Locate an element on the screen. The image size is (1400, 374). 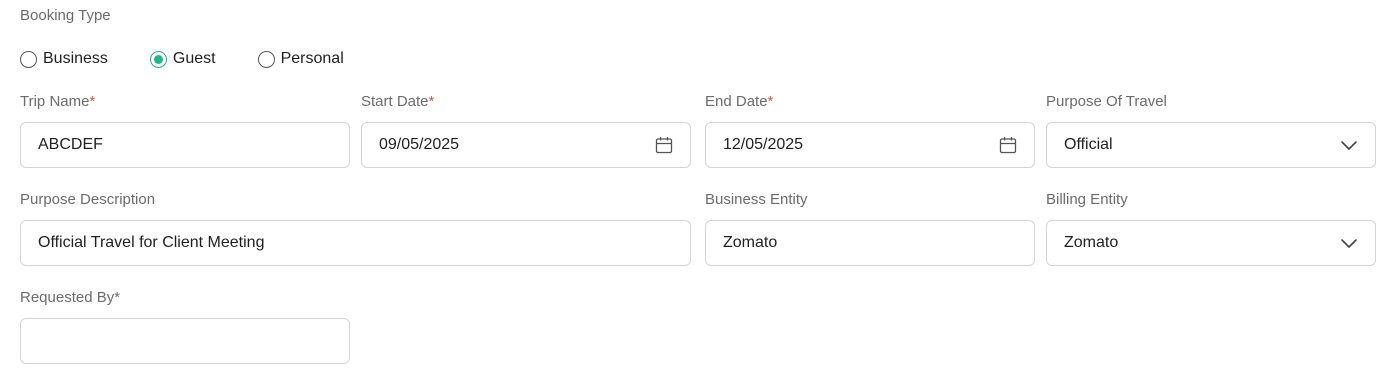
end-date-input: 12/05/2025 is located at coordinates (870, 145).